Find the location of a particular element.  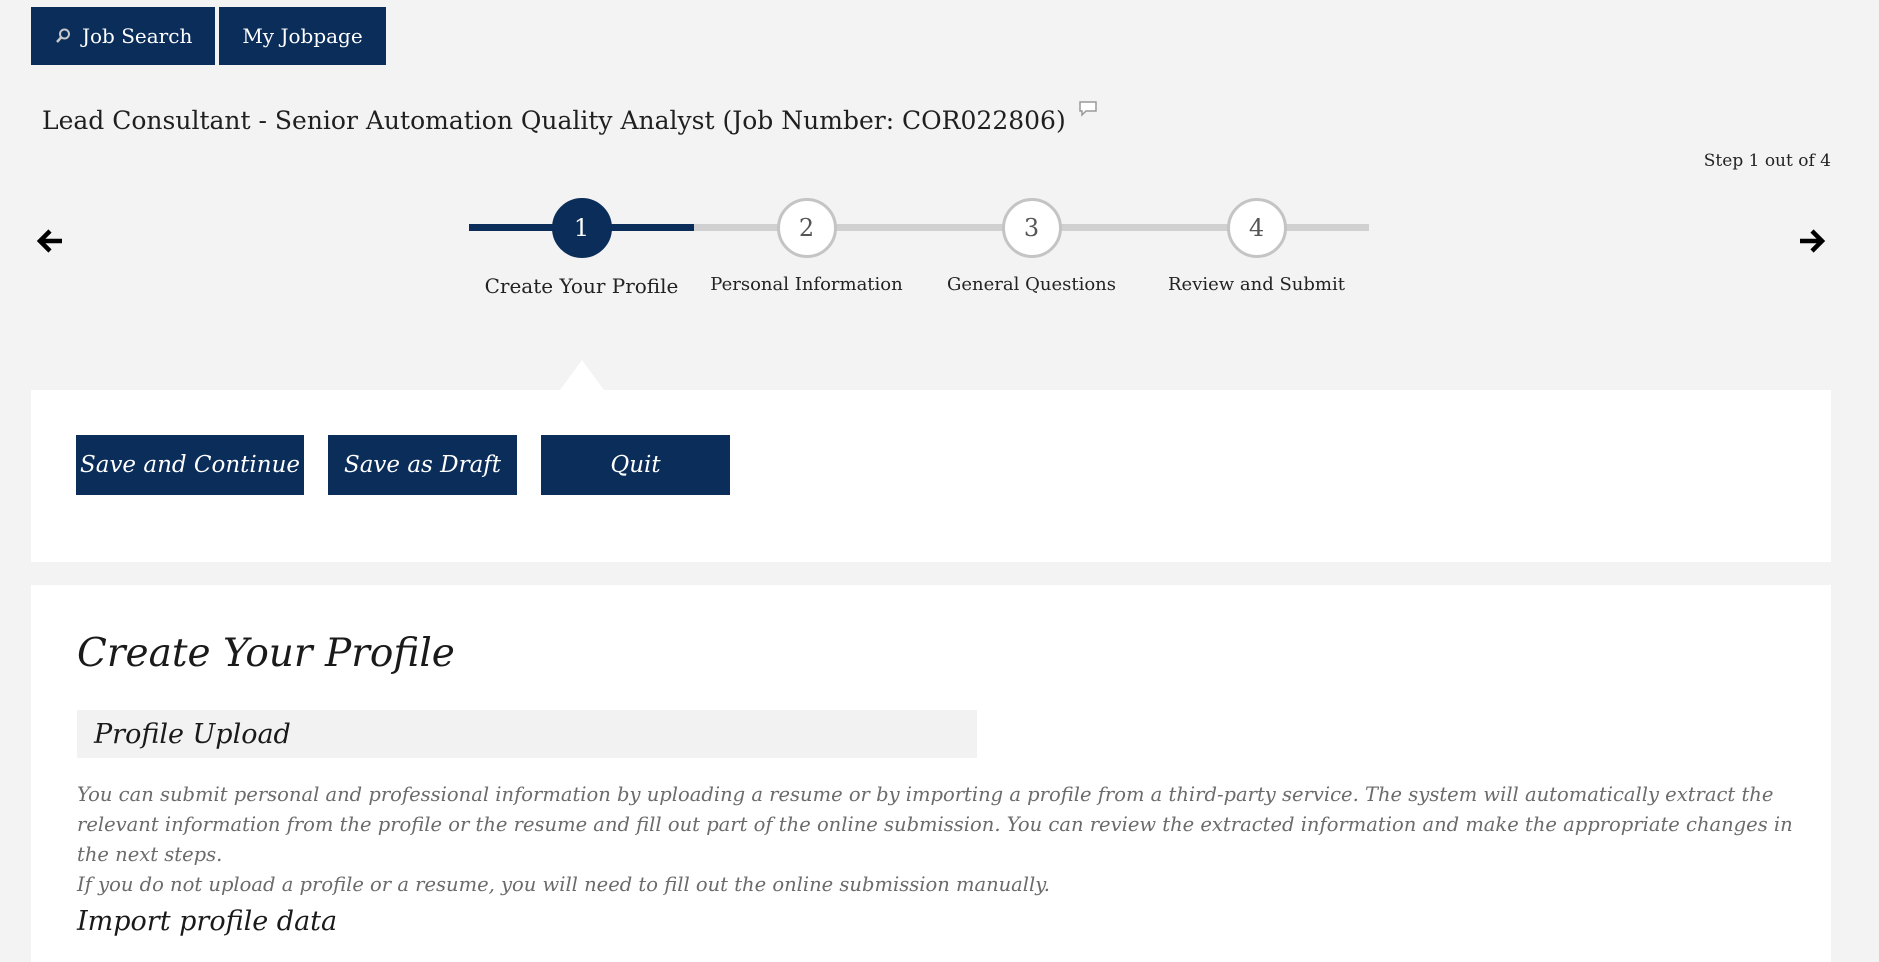

step-personal-information: 2 Personal Information is located at coordinates (806, 245).